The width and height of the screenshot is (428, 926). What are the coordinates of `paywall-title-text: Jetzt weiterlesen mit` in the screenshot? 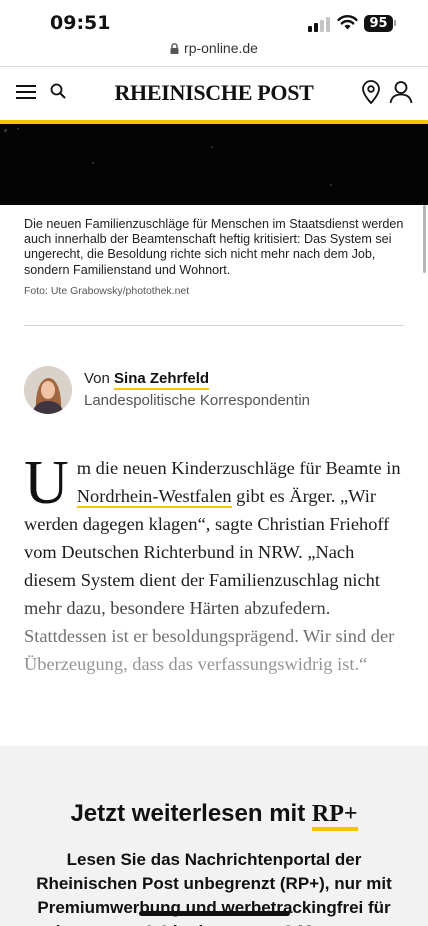 It's located at (188, 813).